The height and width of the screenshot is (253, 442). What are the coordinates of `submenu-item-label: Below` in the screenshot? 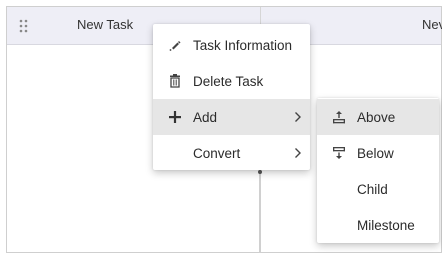 It's located at (375, 153).